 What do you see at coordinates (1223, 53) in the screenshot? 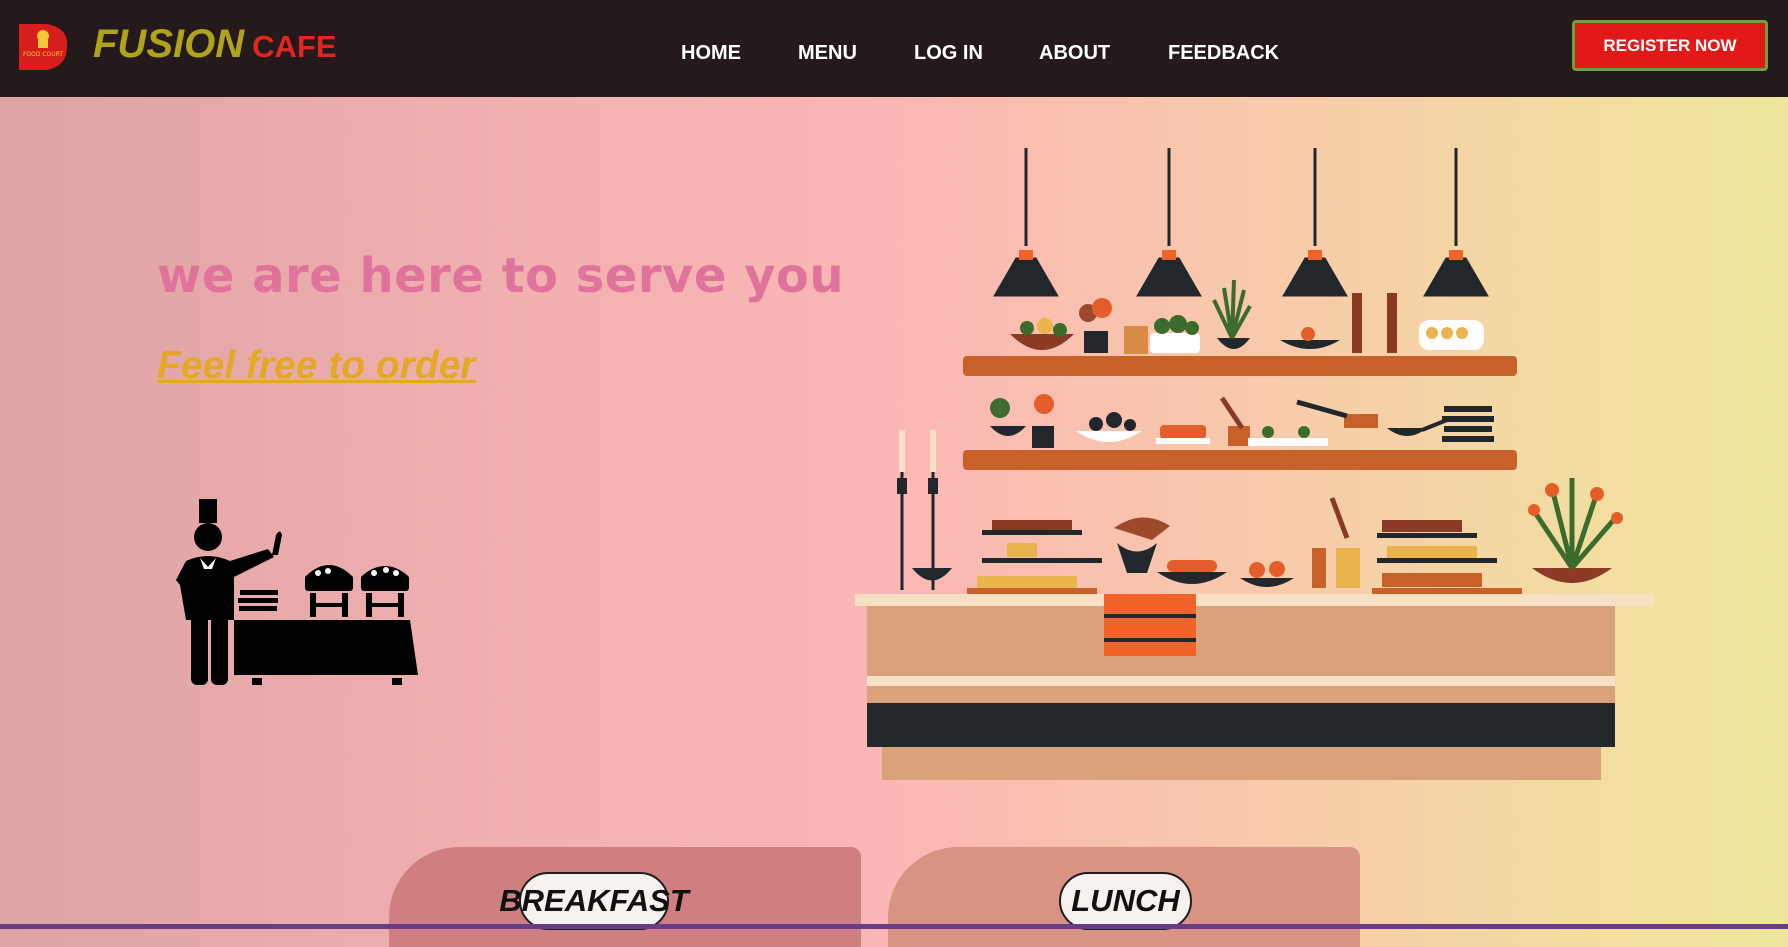
I see `nav-feedback: FEEDBACK` at bounding box center [1223, 53].